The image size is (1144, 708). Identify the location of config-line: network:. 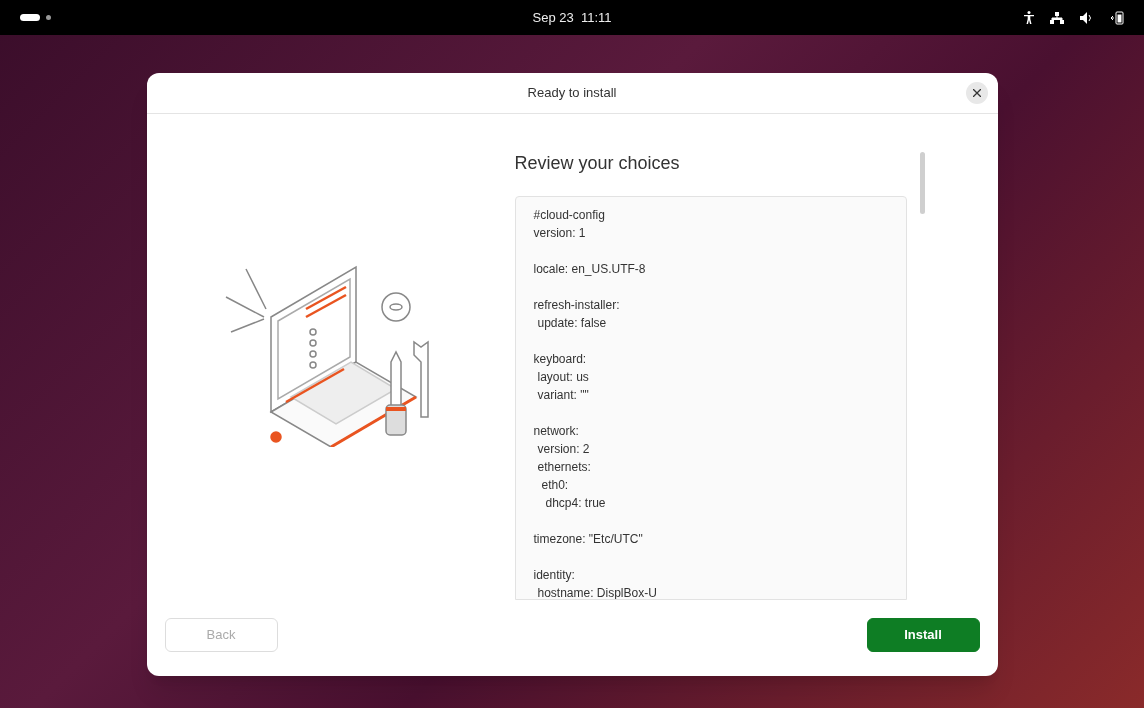
(556, 431).